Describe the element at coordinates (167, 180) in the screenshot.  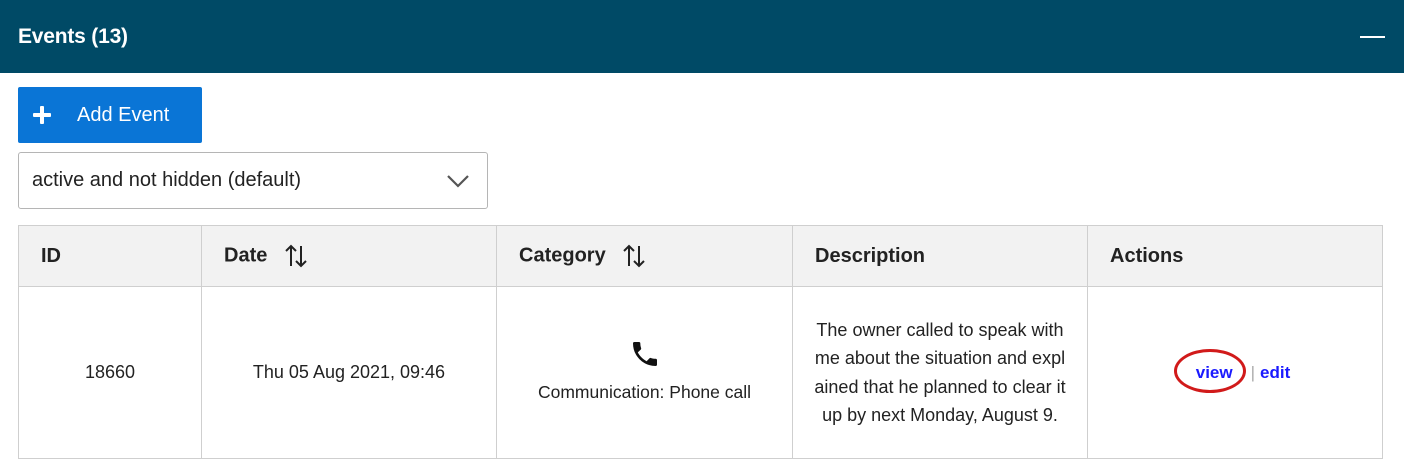
I see `filter-selected-value: active and not hidden (default)` at that location.